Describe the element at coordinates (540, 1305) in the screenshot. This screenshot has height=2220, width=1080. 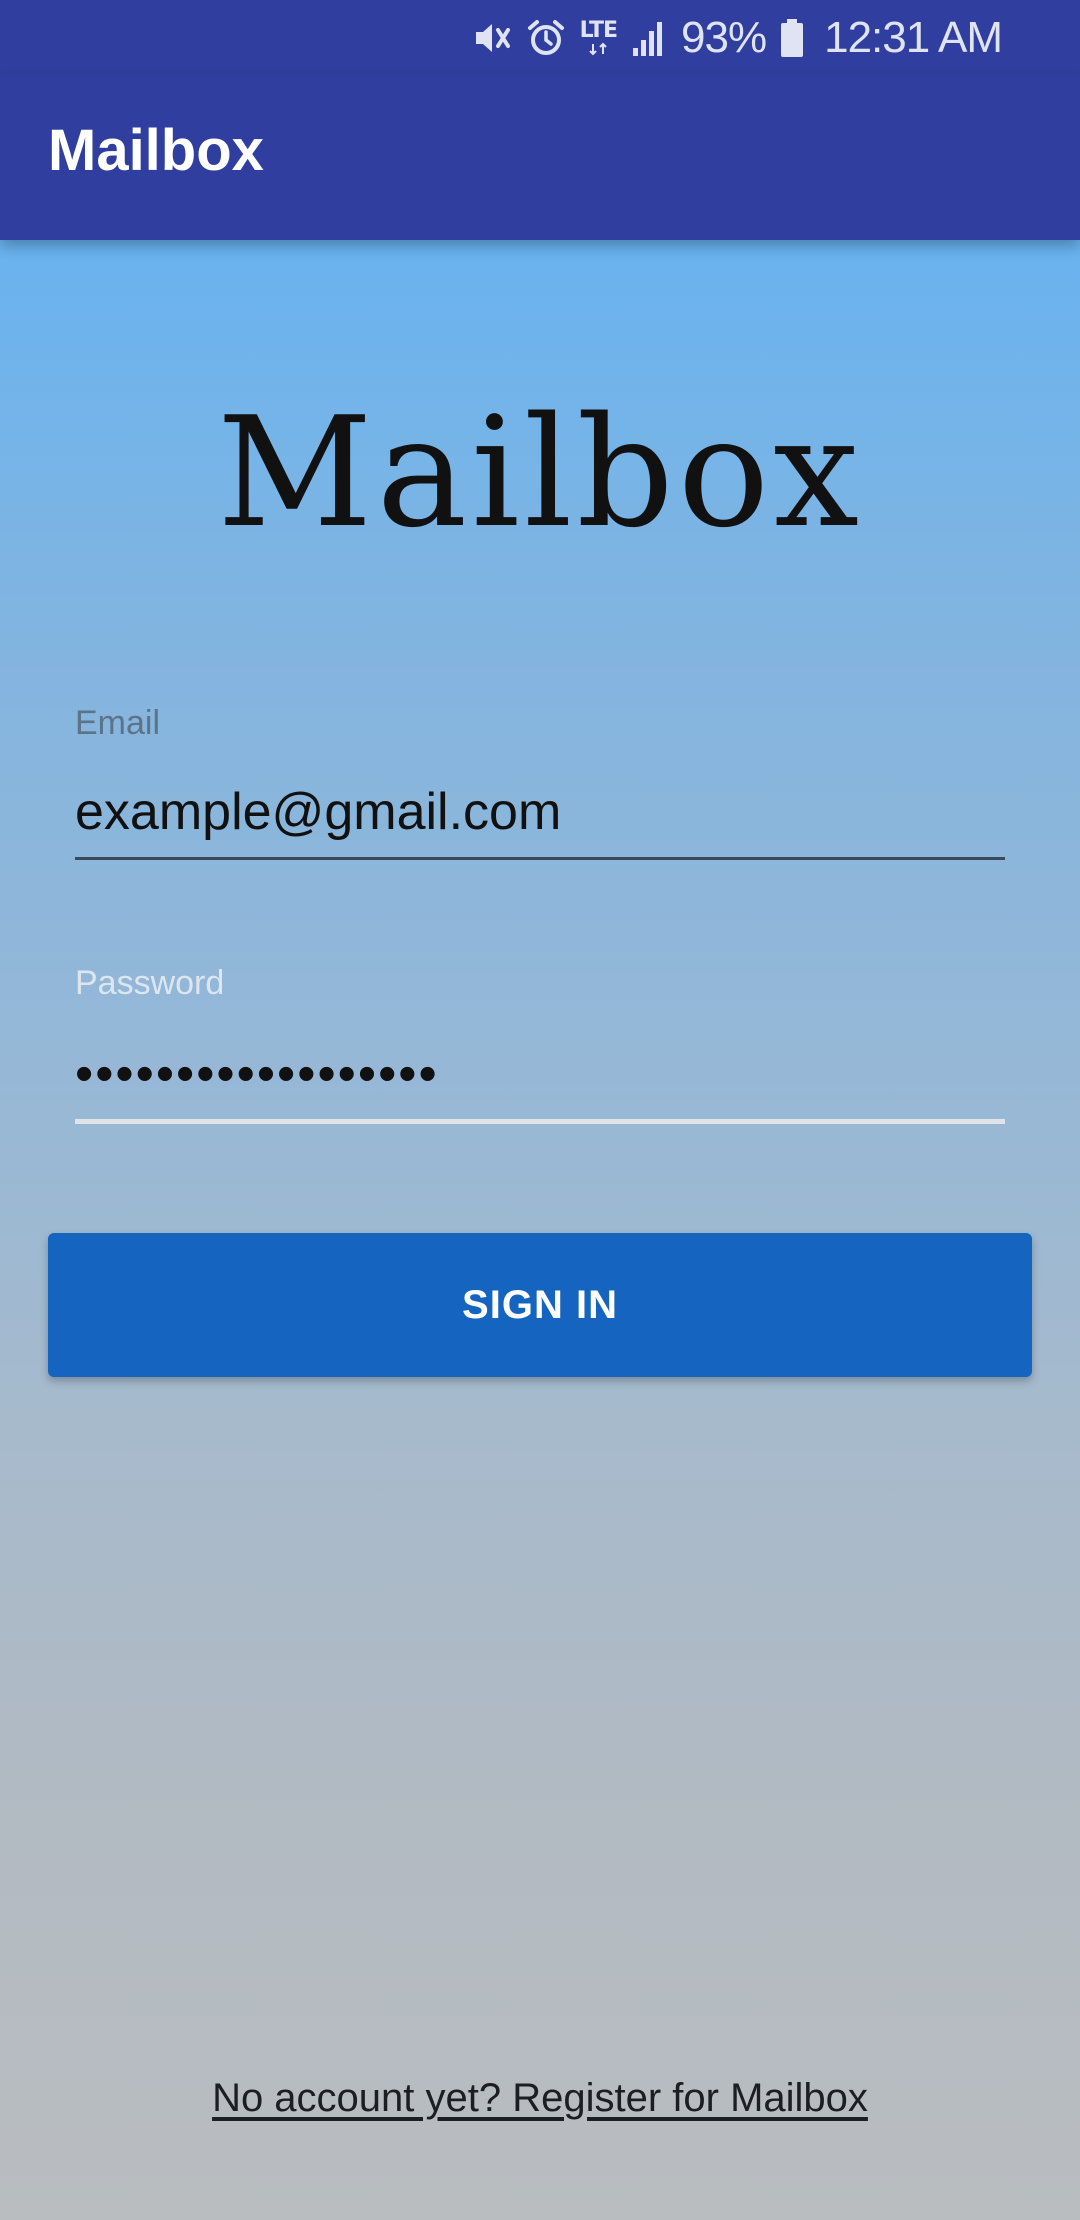
I see `sign-in-button: SIGN IN` at that location.